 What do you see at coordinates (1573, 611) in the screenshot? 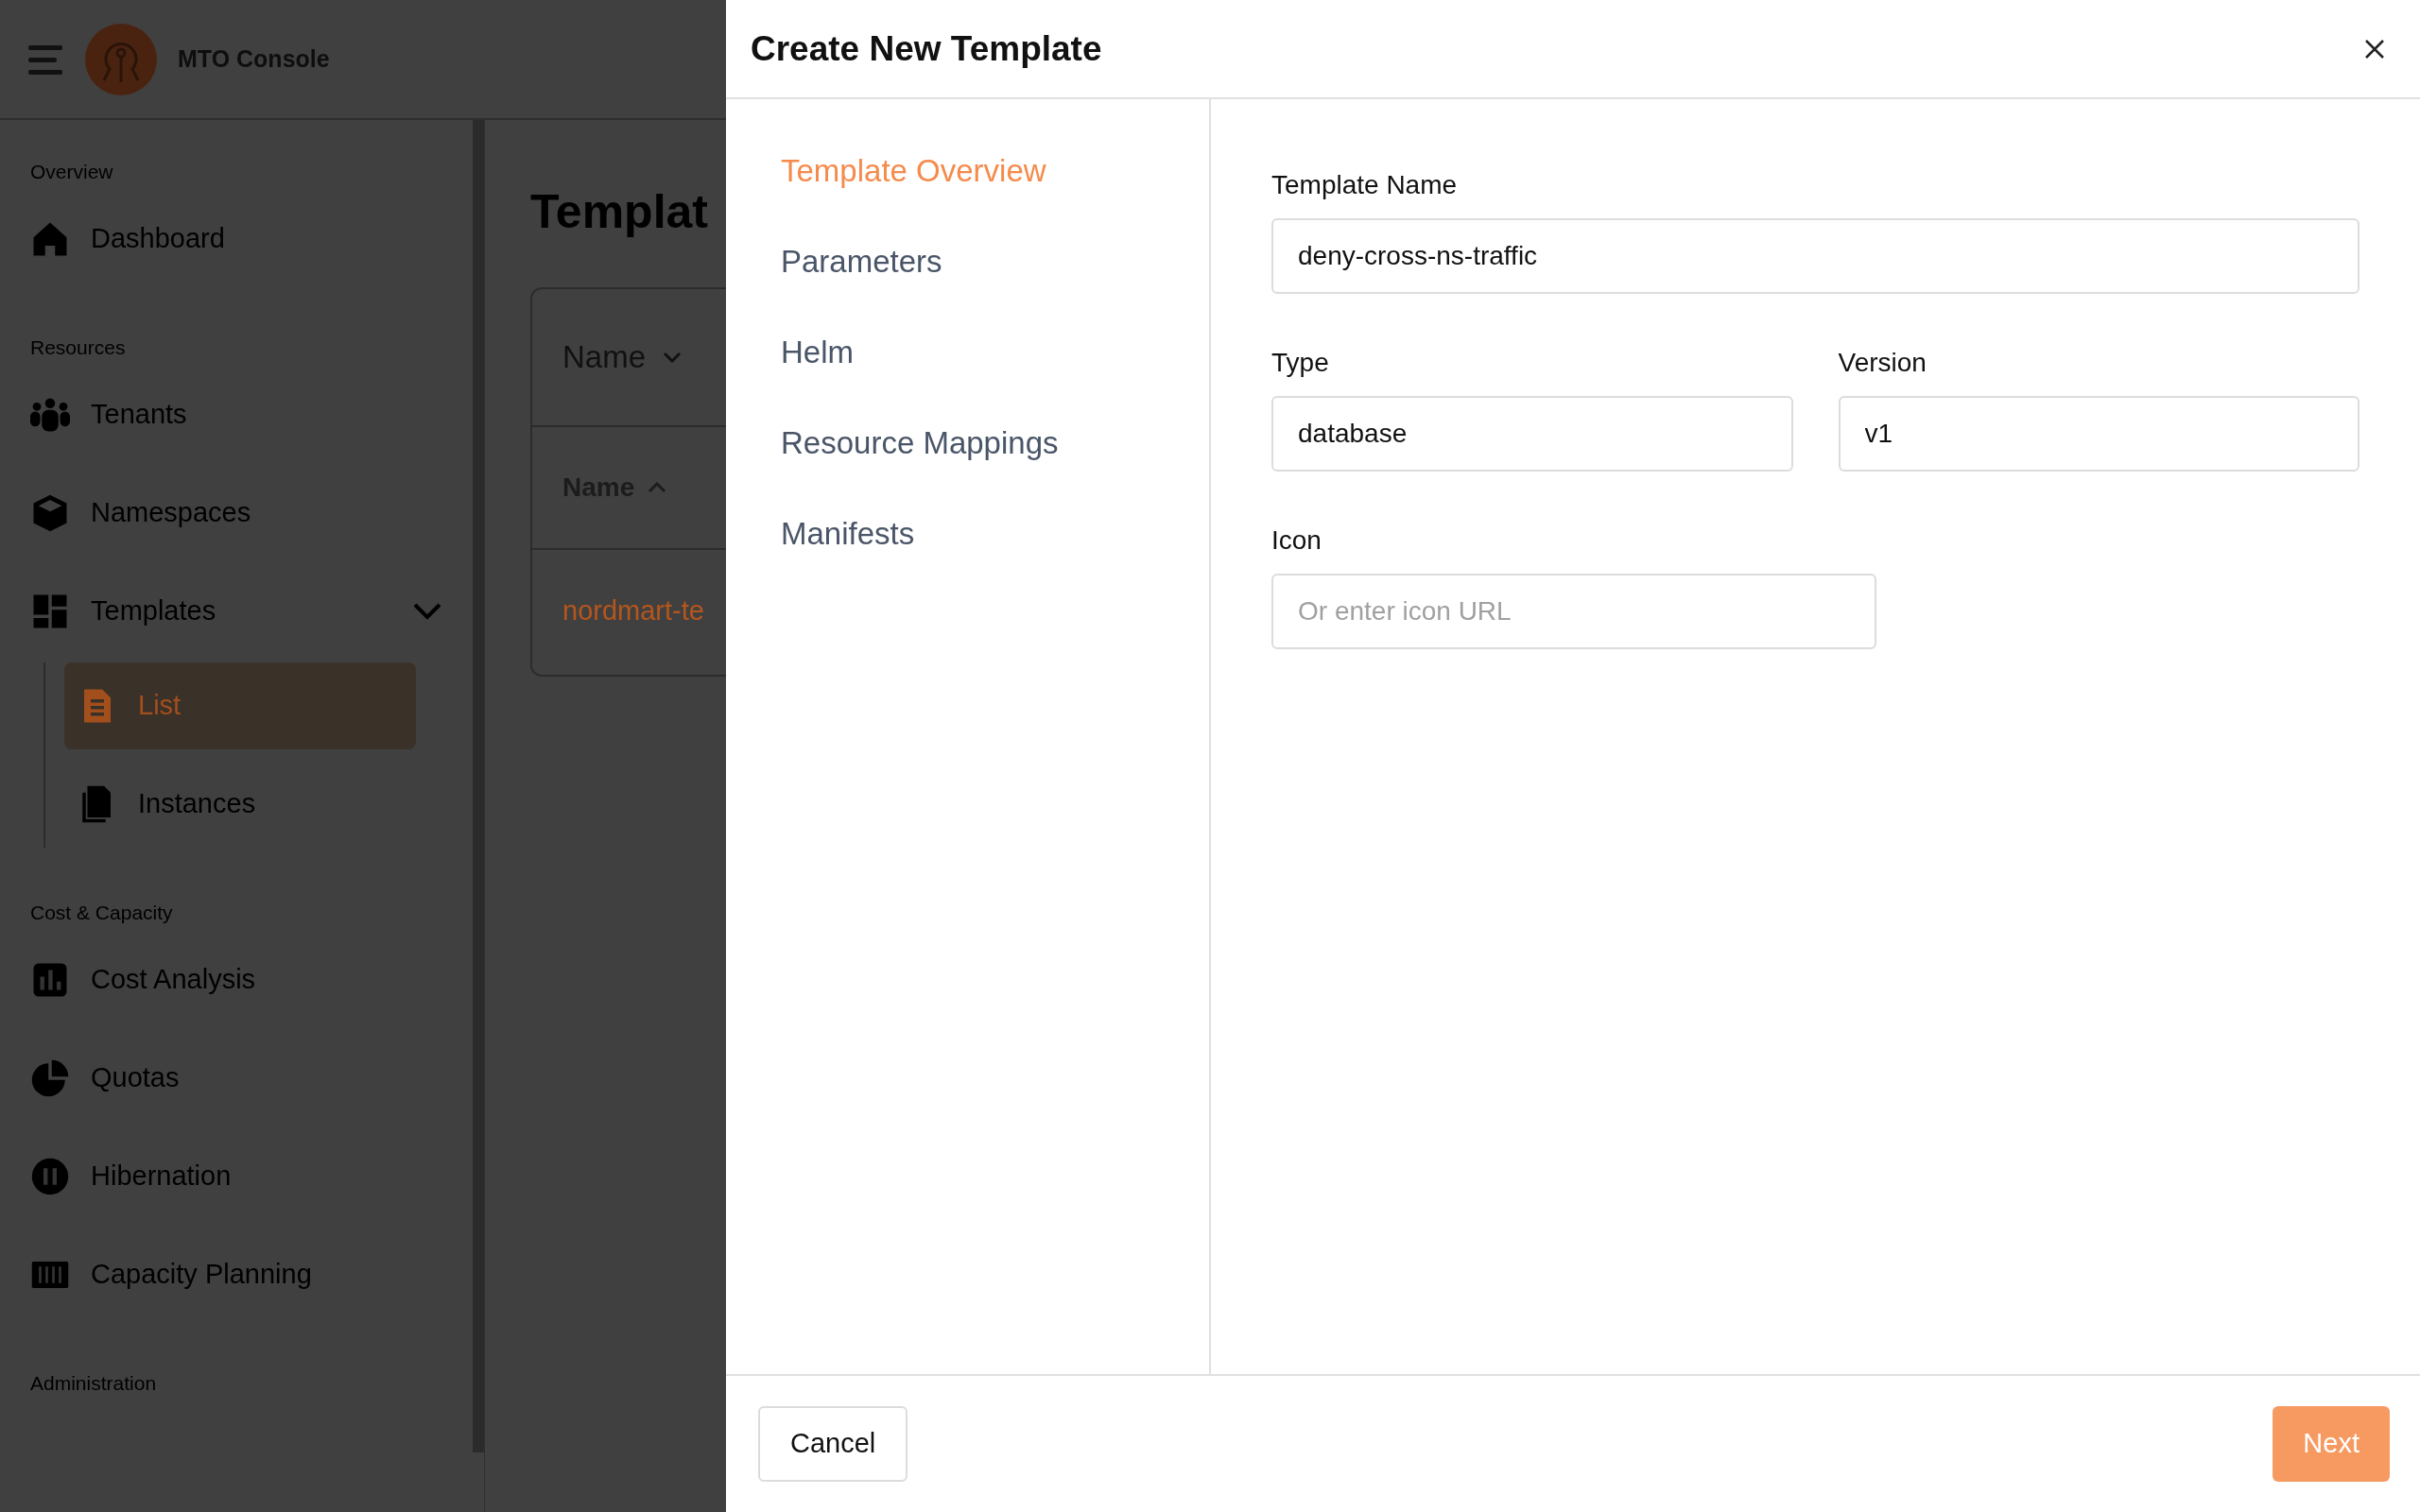
I see `text-field: Or enter icon URL` at bounding box center [1573, 611].